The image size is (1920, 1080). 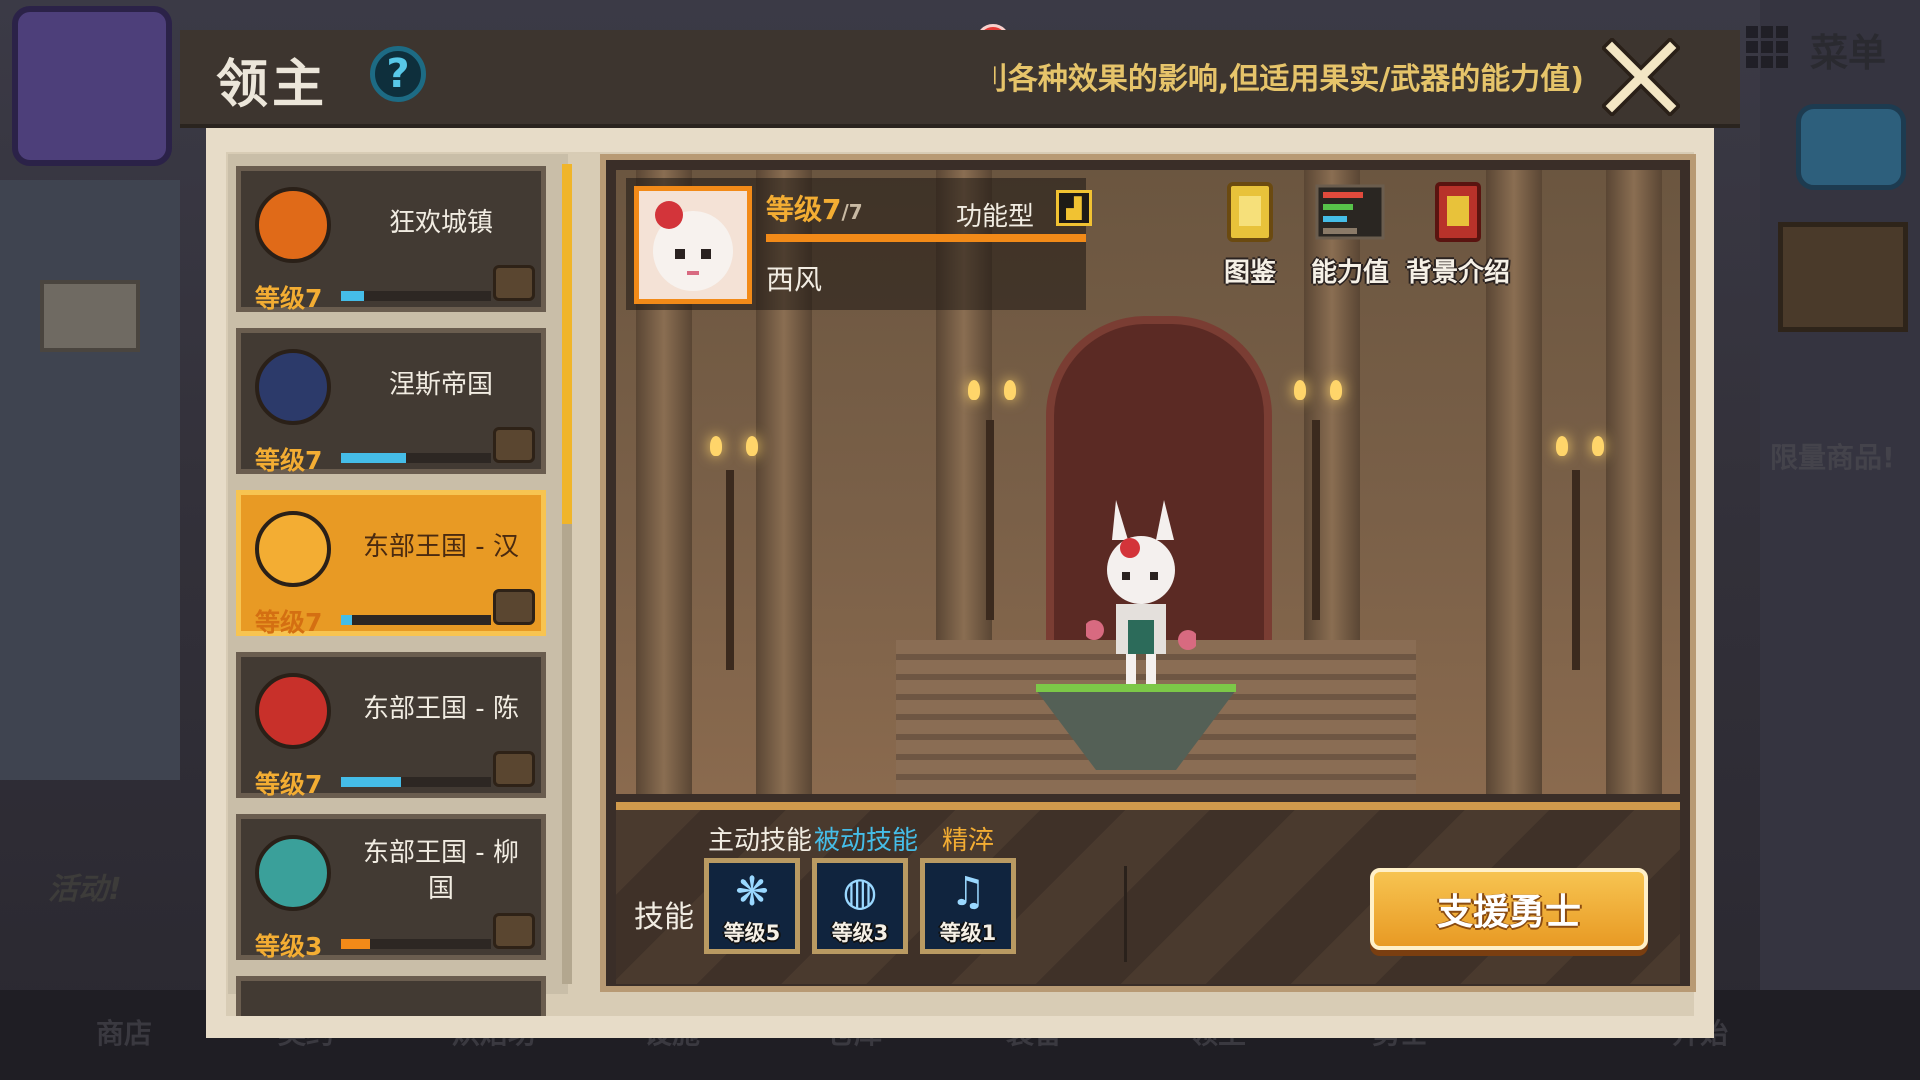 What do you see at coordinates (272, 85) in the screenshot?
I see `modal-title: 领主` at bounding box center [272, 85].